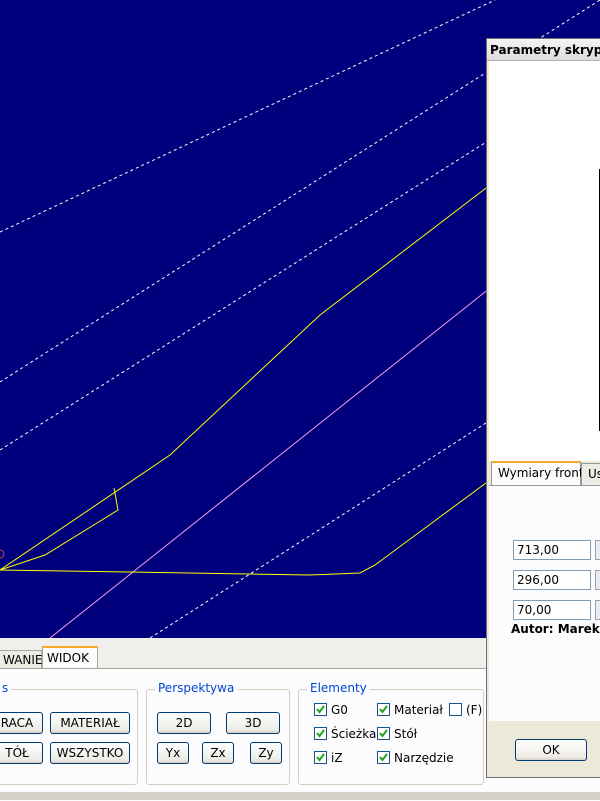 This screenshot has height=801, width=600. Describe the element at coordinates (245, 527) in the screenshot. I see `toolpath-line` at that location.